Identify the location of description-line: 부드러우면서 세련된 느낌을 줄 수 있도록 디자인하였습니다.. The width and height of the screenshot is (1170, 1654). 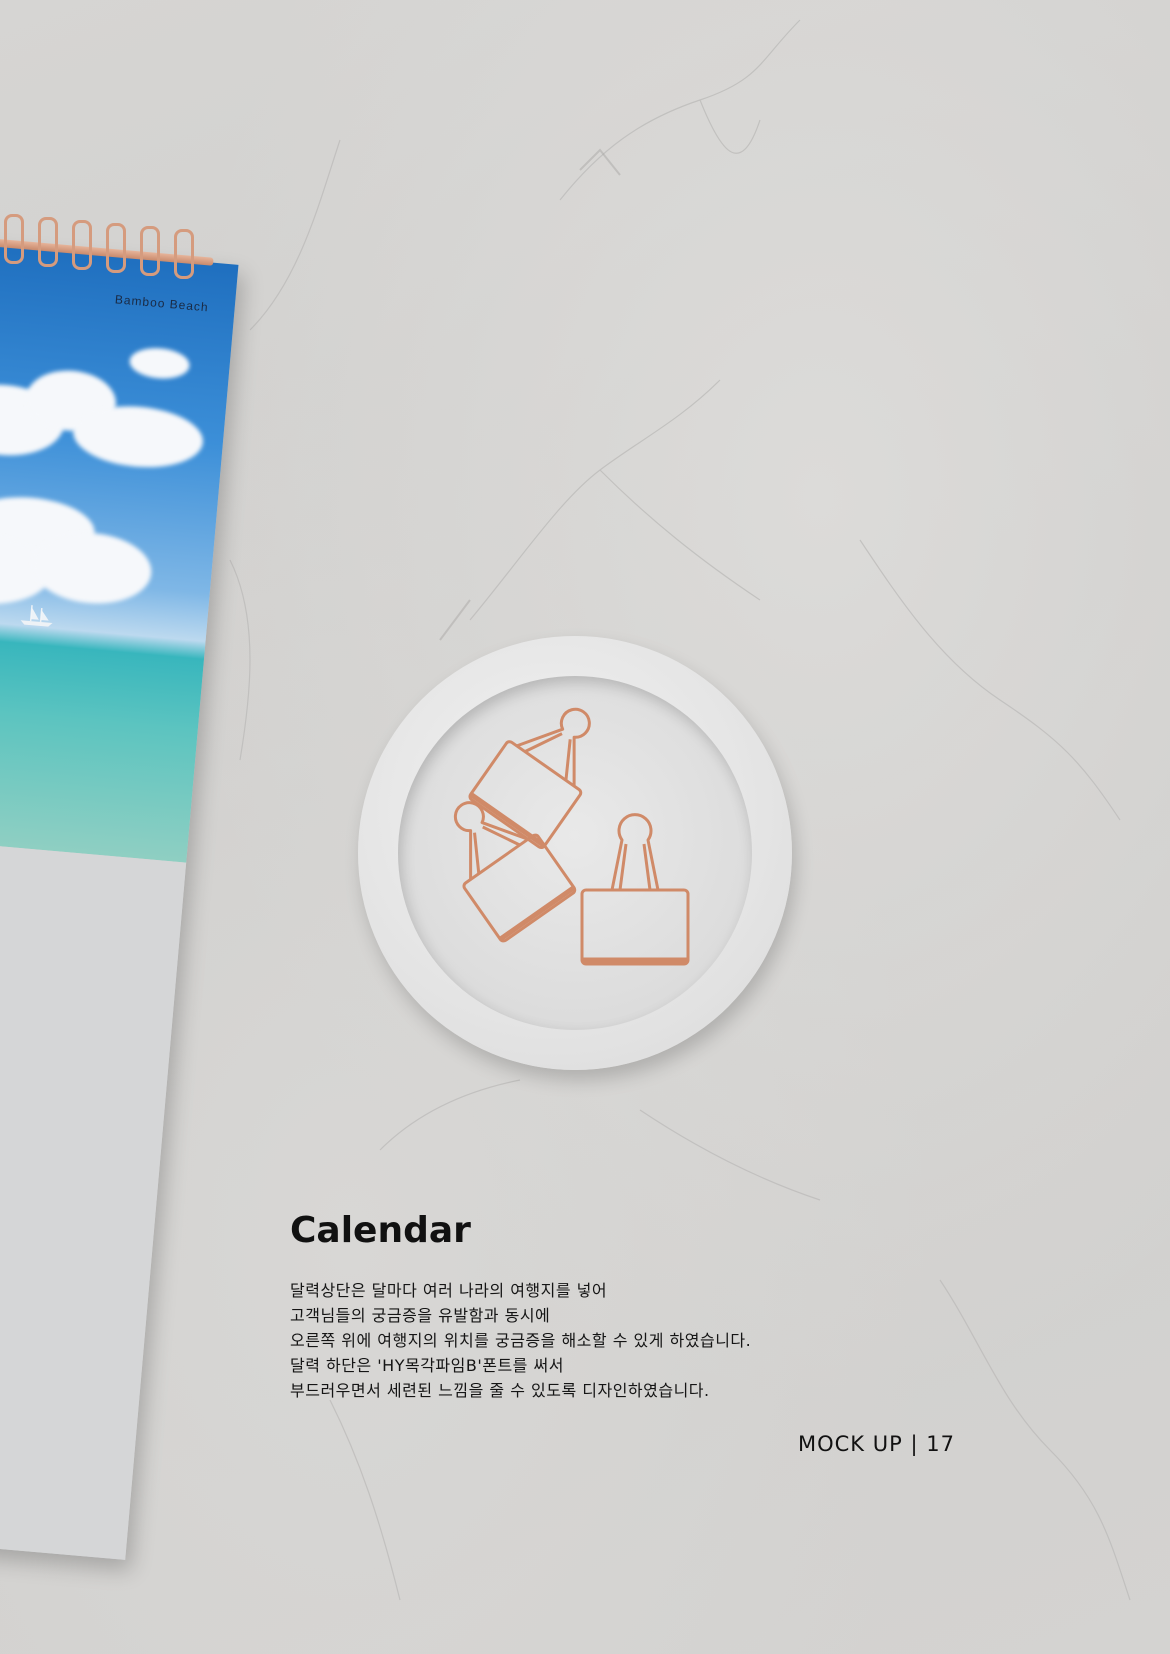
(500, 1390).